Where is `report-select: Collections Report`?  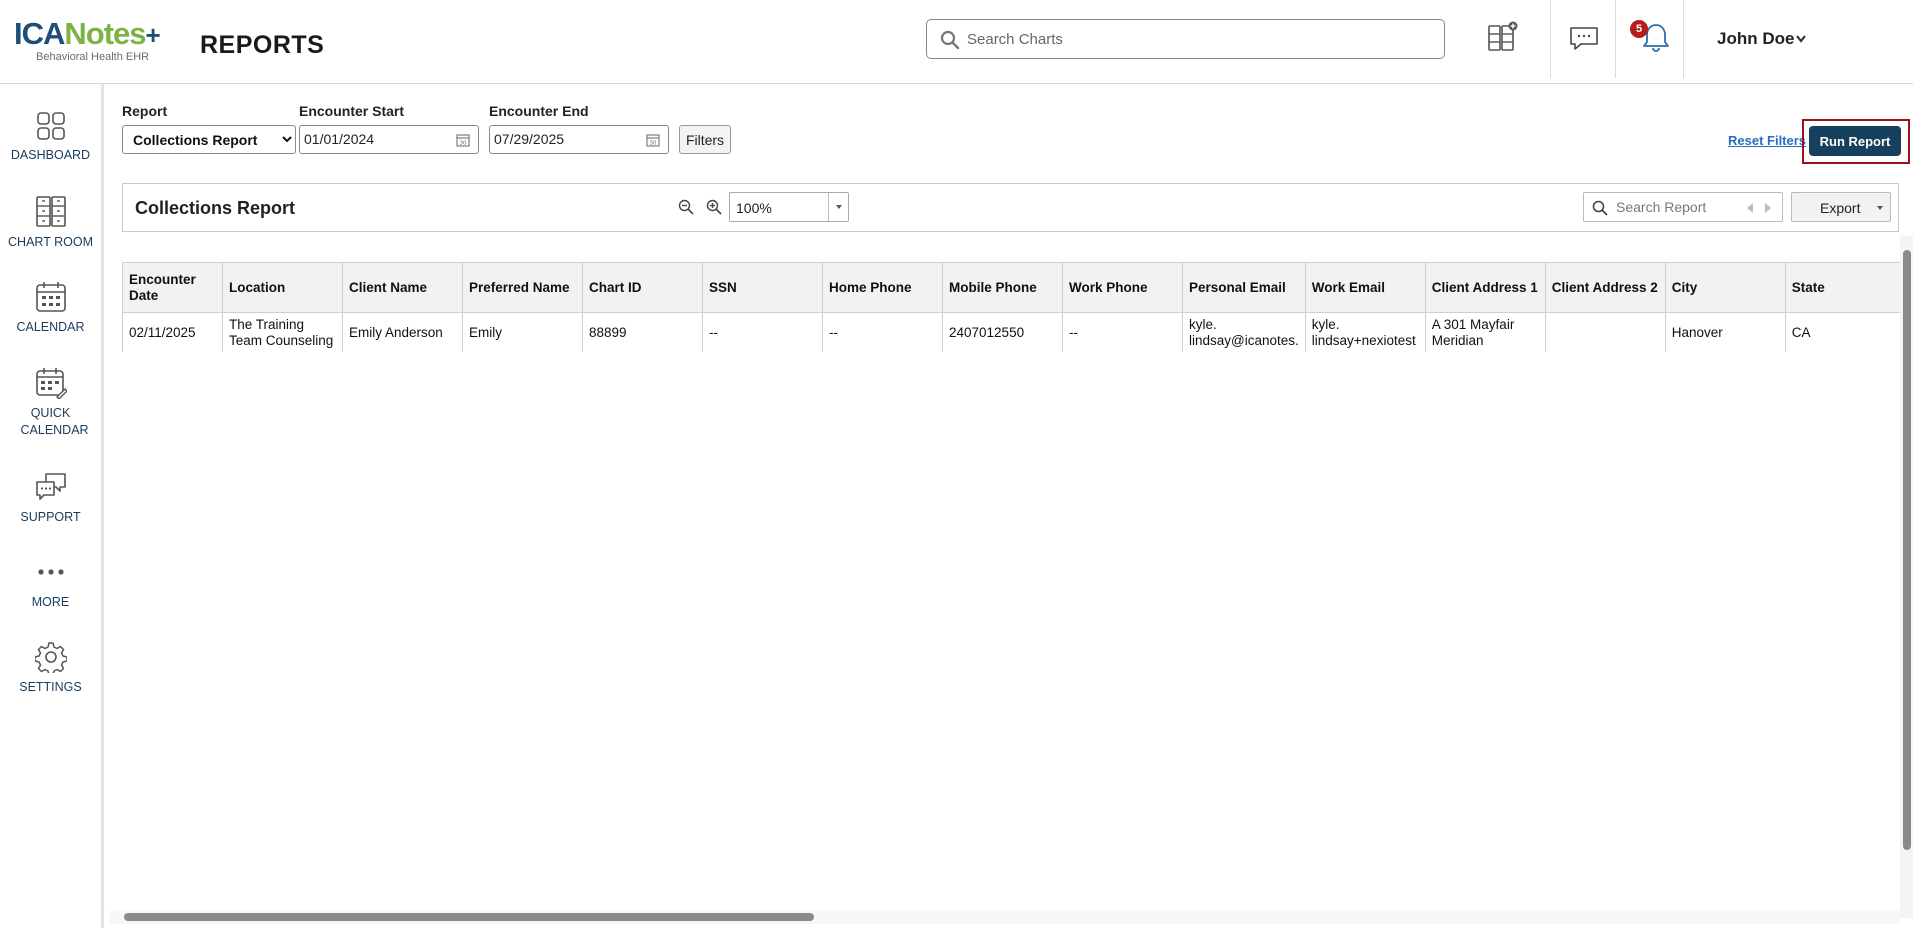 report-select: Collections Report is located at coordinates (209, 139).